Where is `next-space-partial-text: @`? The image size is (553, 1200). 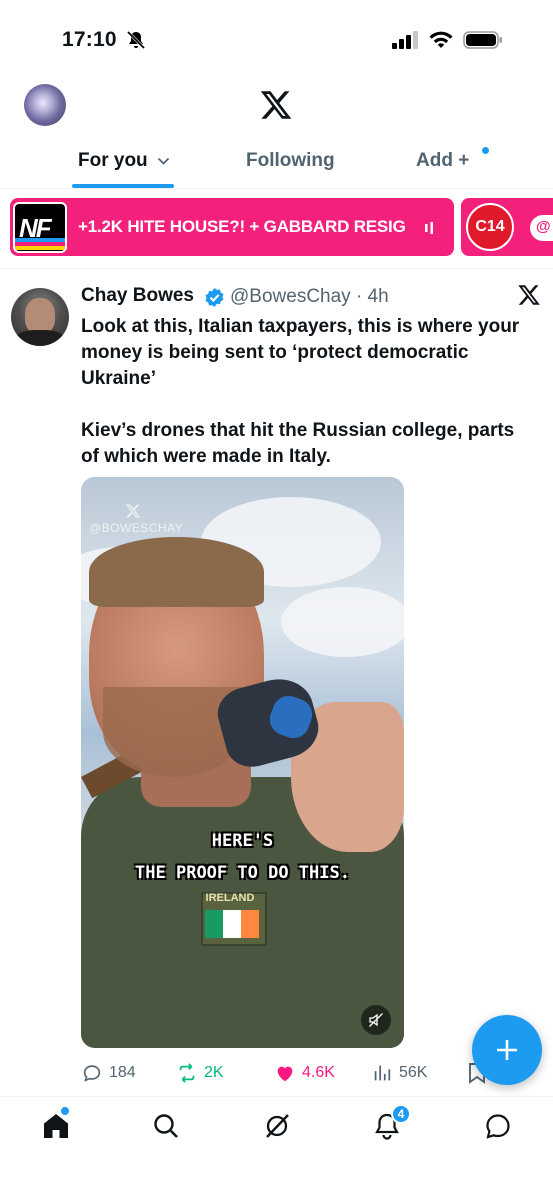
next-space-partial-text: @ is located at coordinates (543, 226).